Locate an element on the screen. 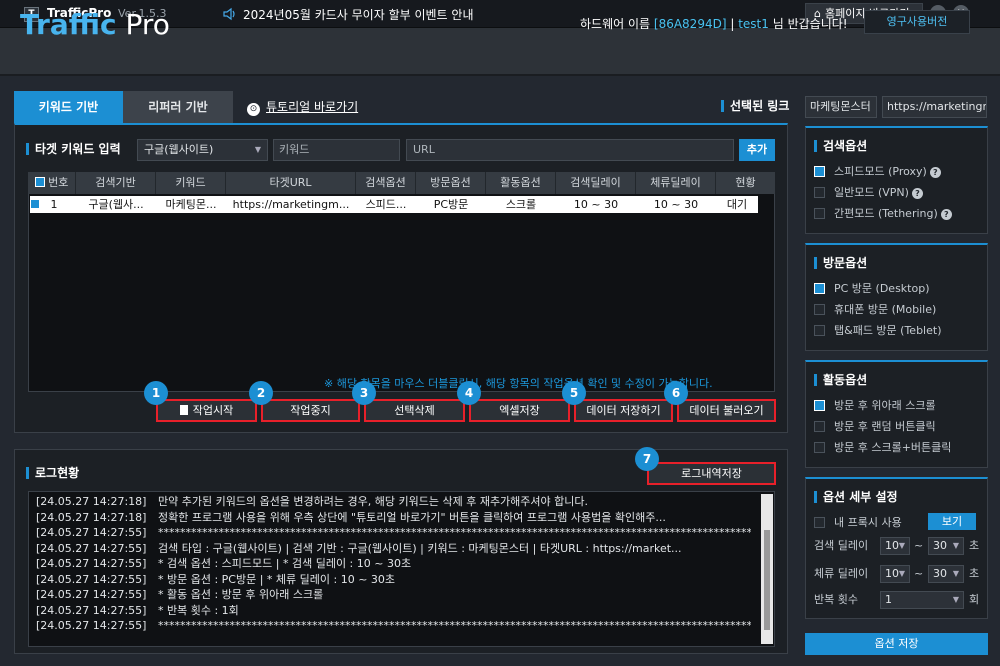  permanent-version-button: 영구사용버전 is located at coordinates (917, 22).